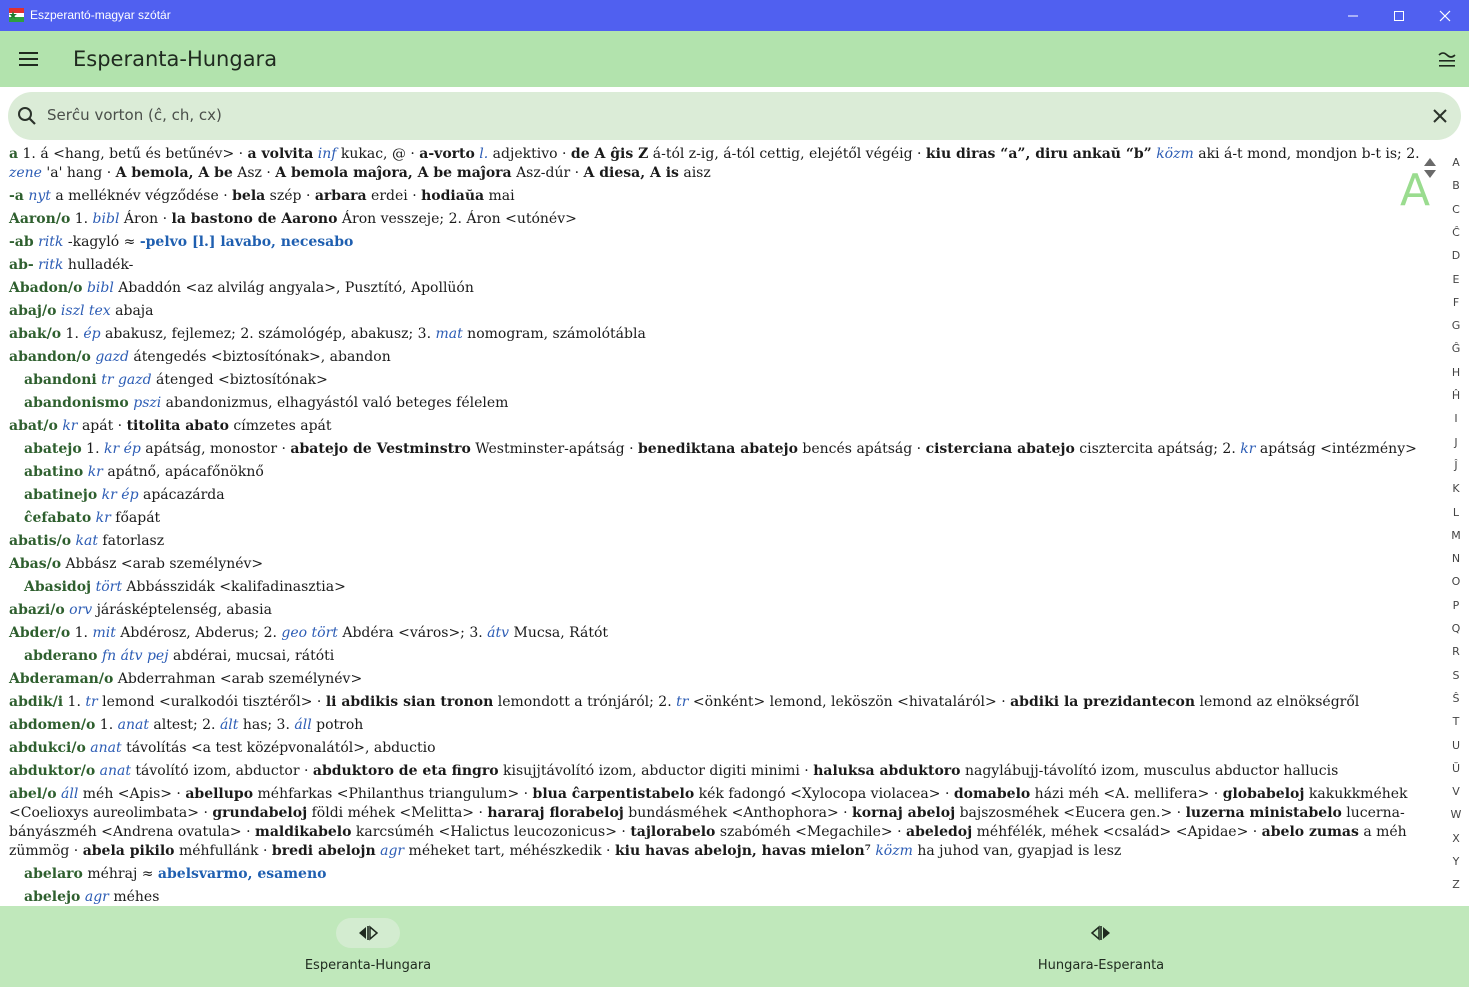 This screenshot has height=987, width=1469. Describe the element at coordinates (1456, 884) in the screenshot. I see `index-letter: Z` at that location.